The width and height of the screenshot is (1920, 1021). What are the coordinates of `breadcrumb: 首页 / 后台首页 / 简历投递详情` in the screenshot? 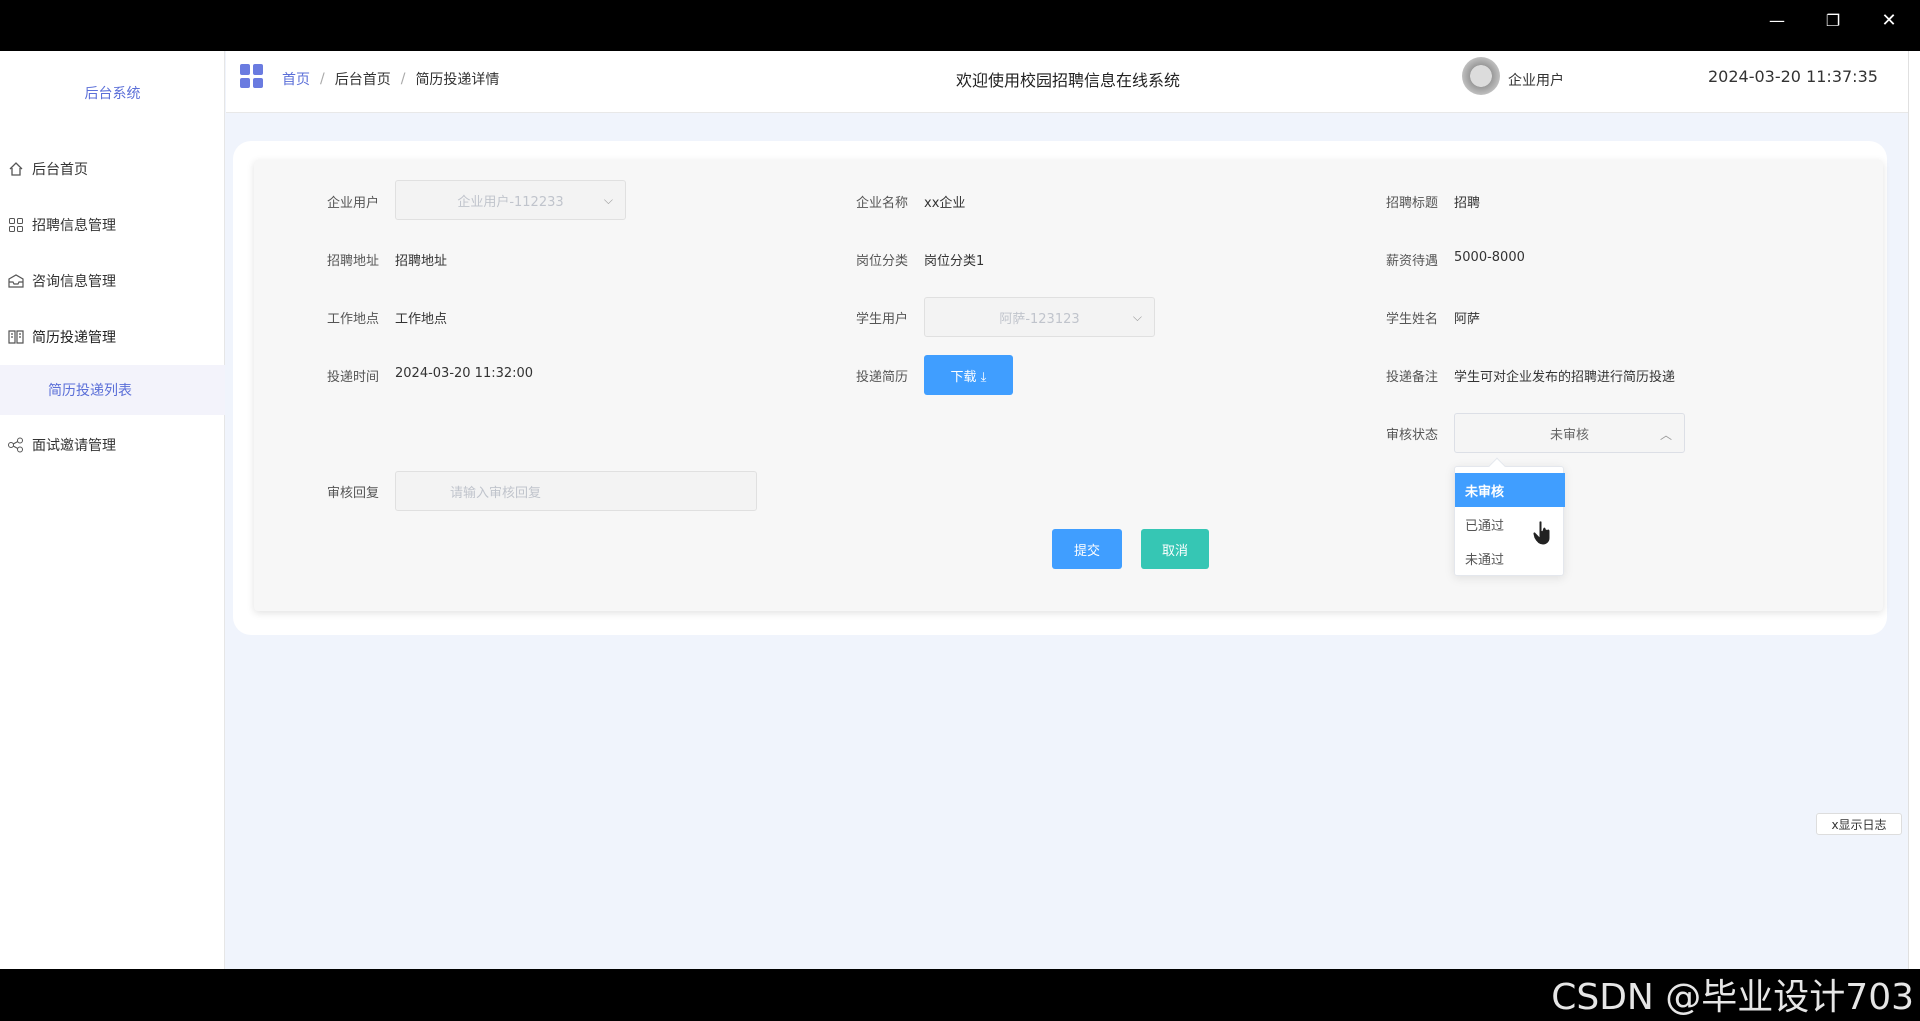 It's located at (390, 79).